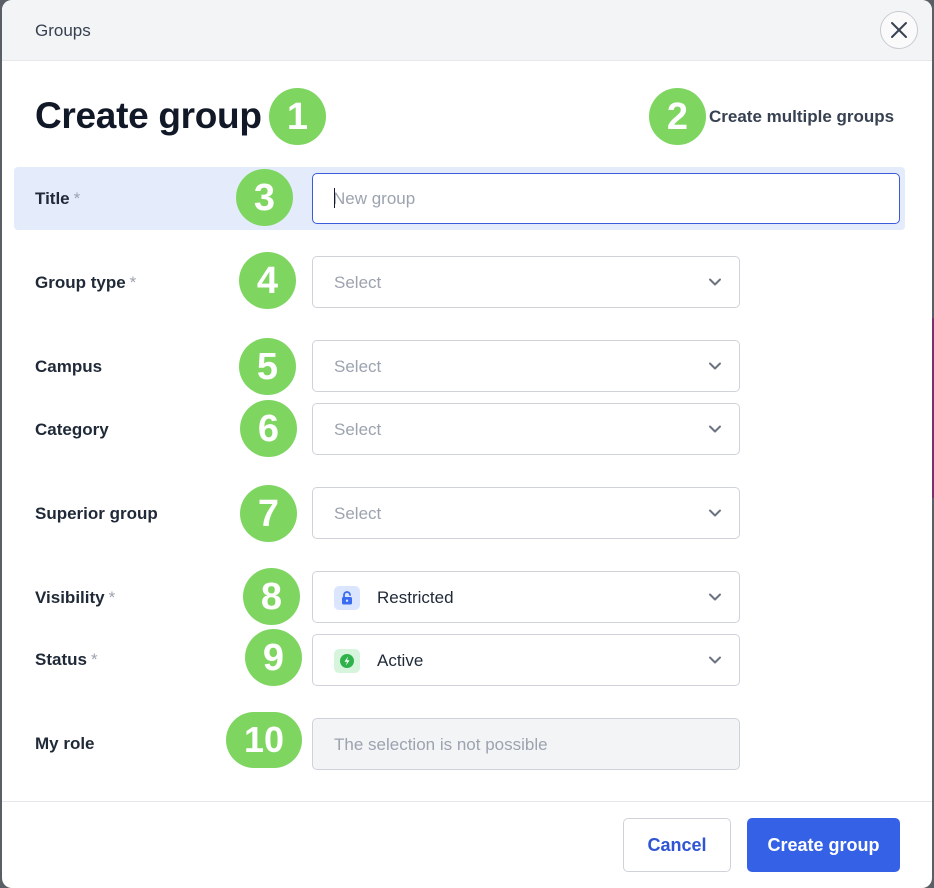 The height and width of the screenshot is (888, 934). What do you see at coordinates (526, 597) in the screenshot?
I see `visibility-select: Restricted` at bounding box center [526, 597].